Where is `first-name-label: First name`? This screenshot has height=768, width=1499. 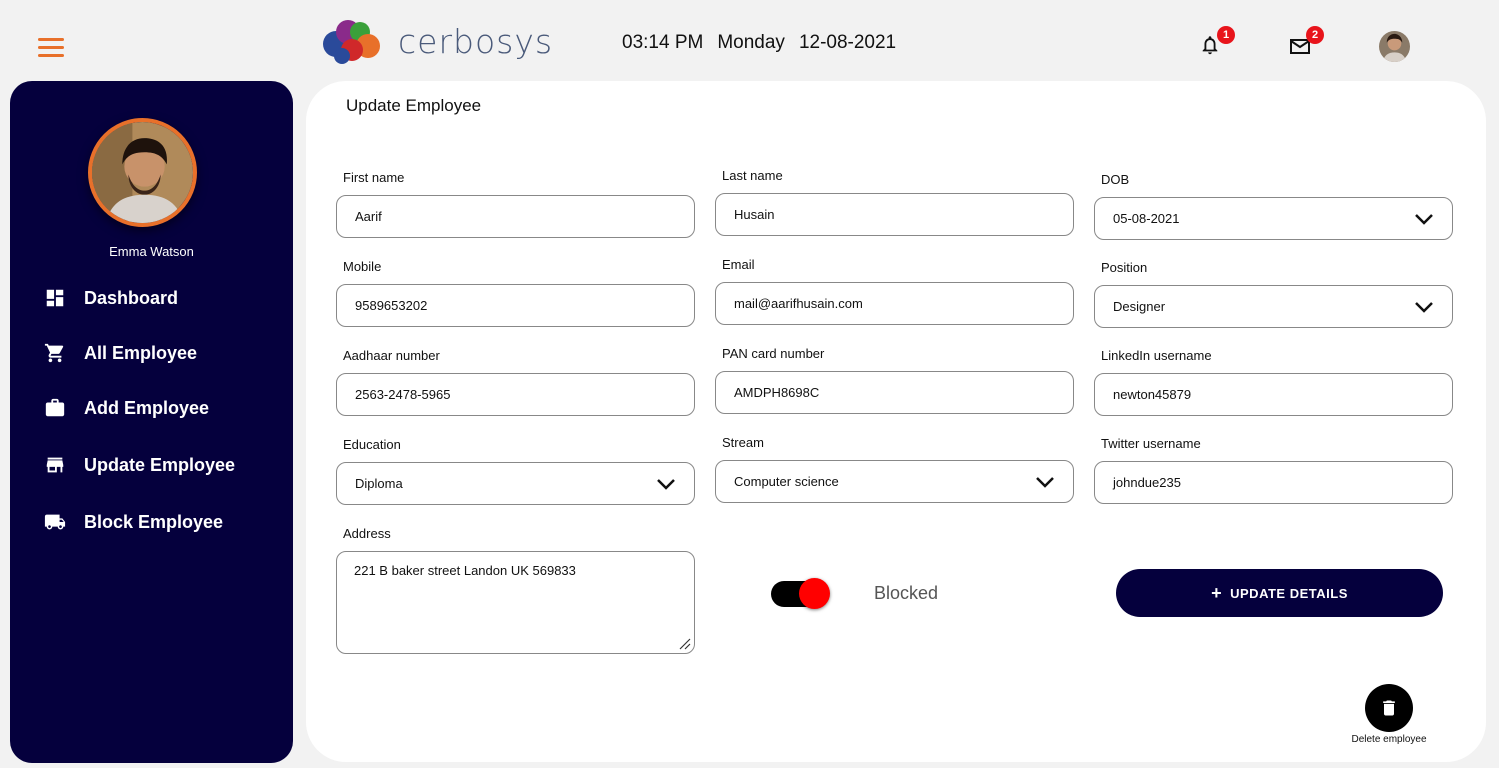
first-name-label: First name is located at coordinates (374, 177).